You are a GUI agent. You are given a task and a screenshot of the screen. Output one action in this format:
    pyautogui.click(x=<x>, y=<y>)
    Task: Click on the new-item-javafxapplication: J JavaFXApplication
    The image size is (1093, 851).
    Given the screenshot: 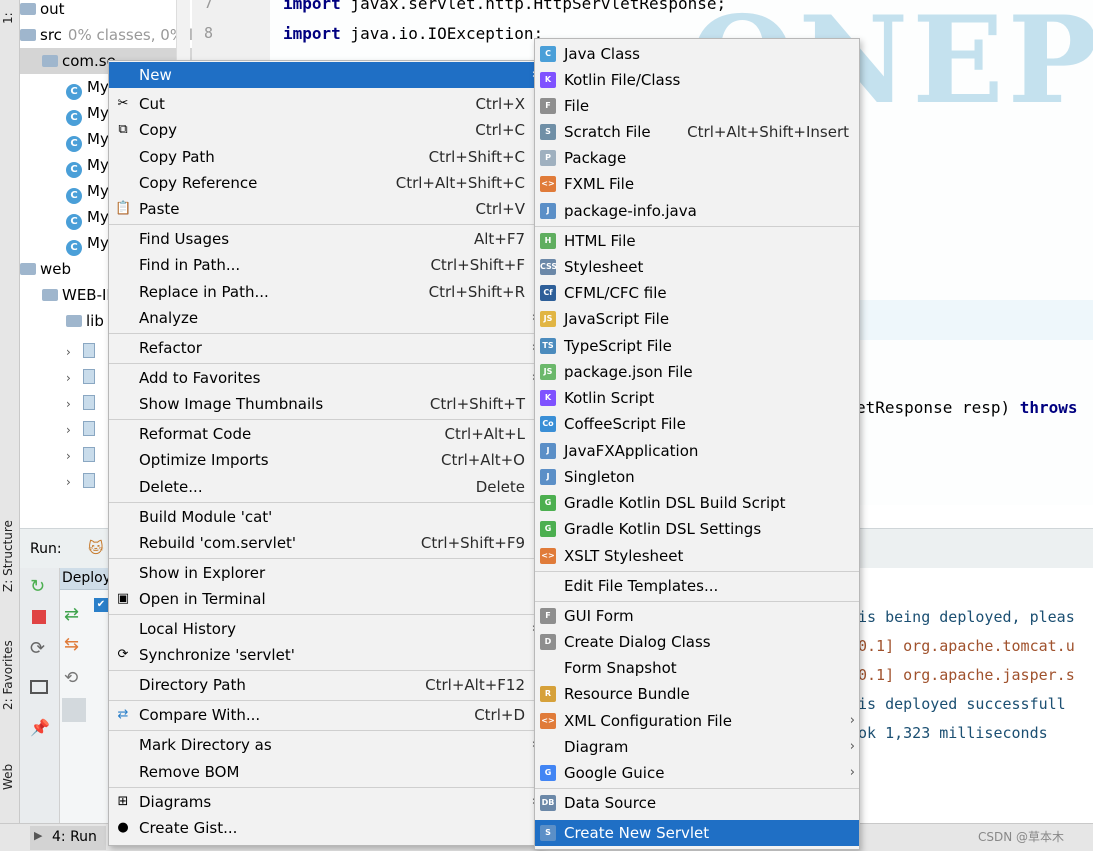 What is the action you would take?
    pyautogui.click(x=697, y=451)
    